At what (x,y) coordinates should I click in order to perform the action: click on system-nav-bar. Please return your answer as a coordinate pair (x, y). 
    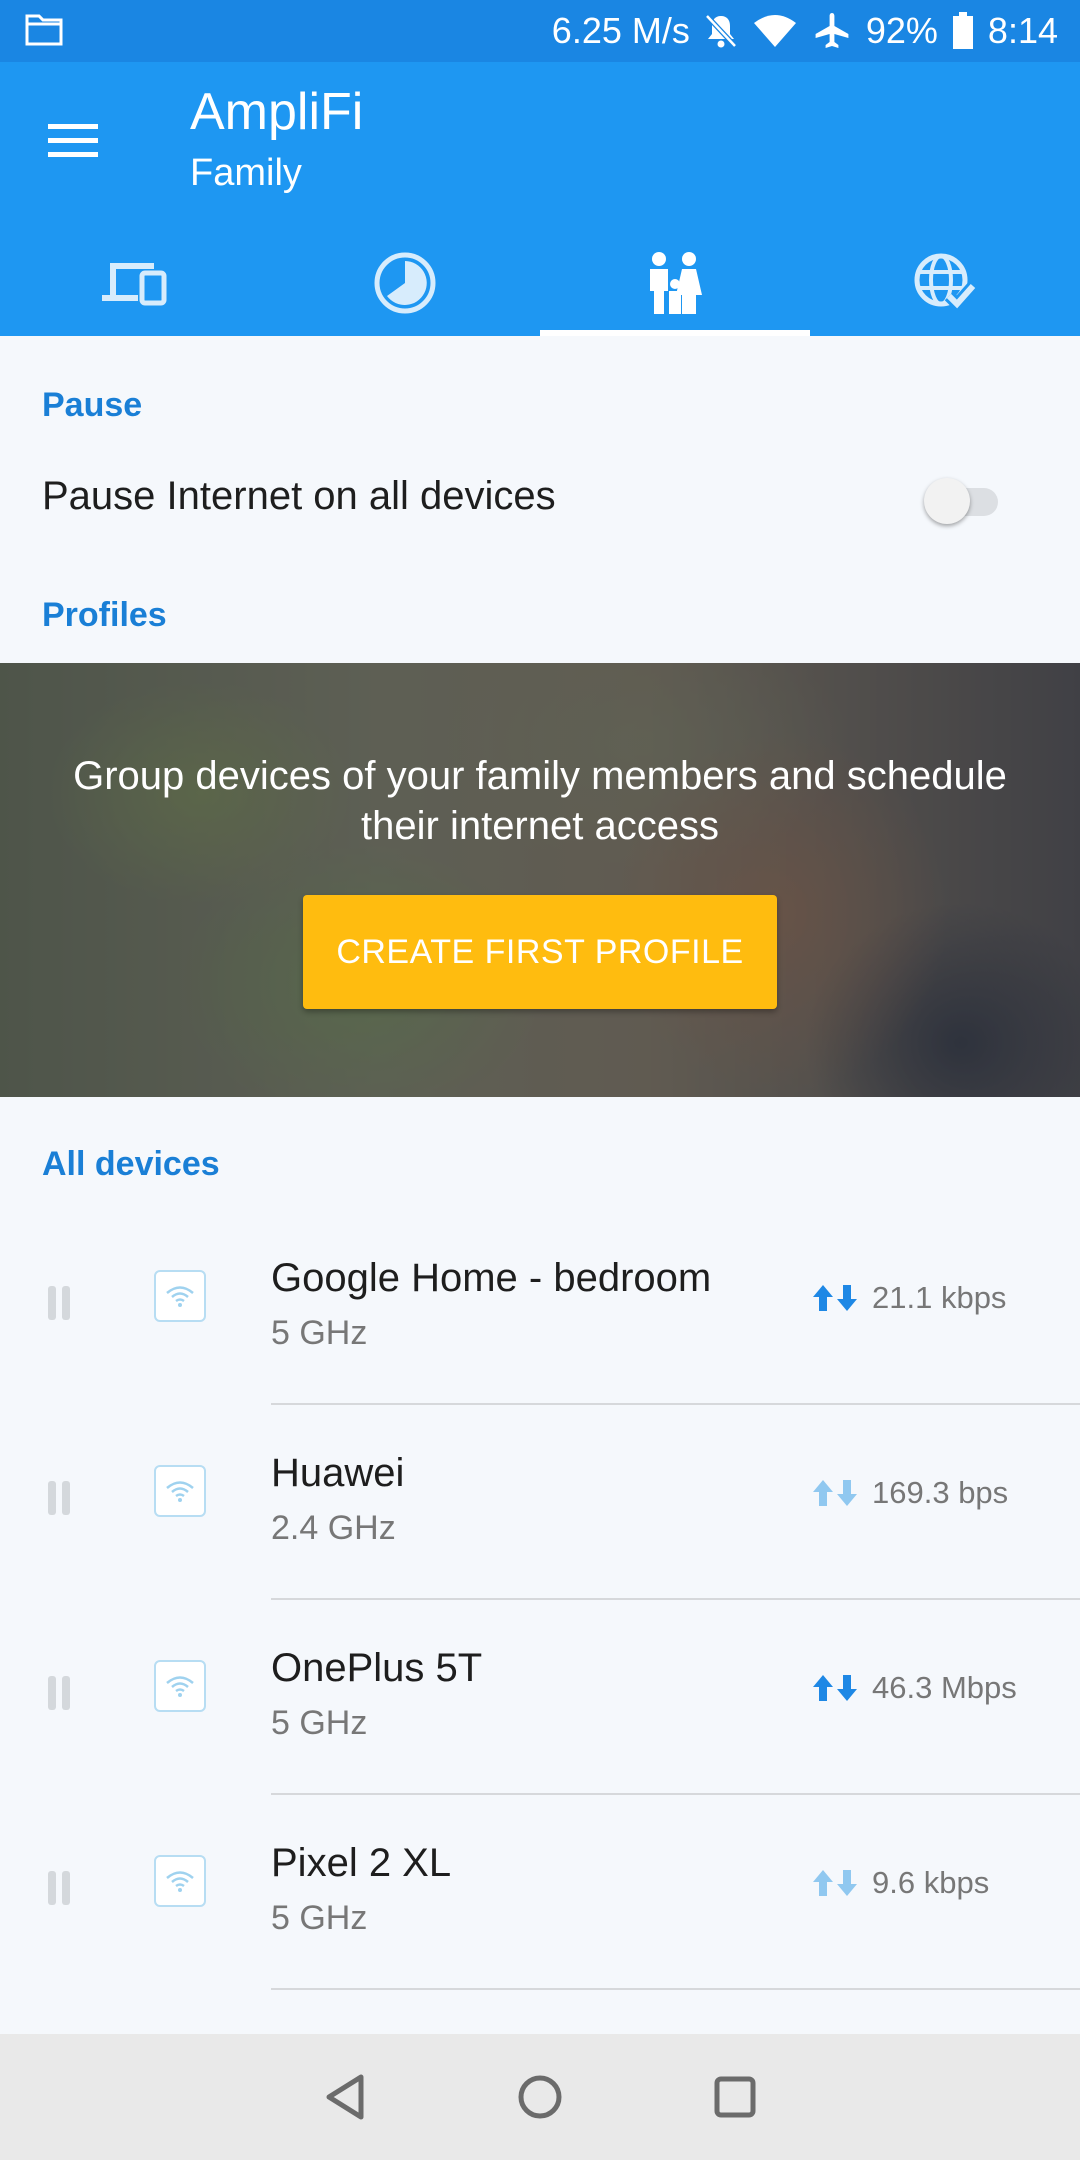
    Looking at the image, I should click on (540, 2097).